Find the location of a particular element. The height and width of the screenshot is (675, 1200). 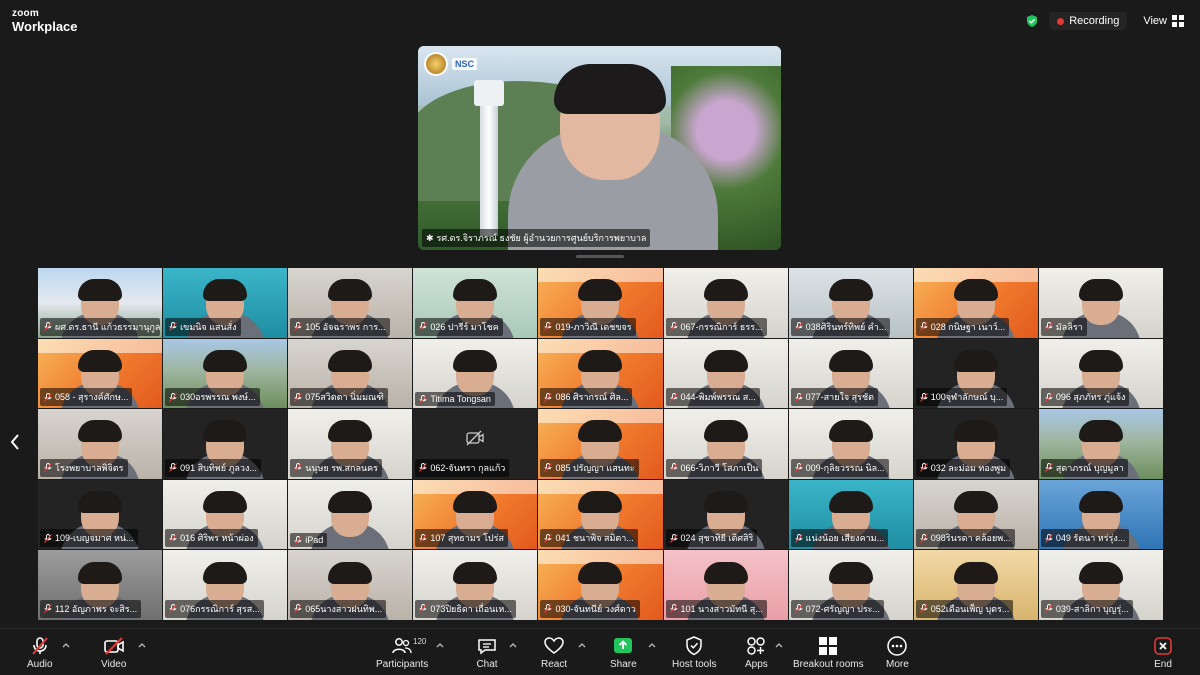

speaker-hair is located at coordinates (610, 89).